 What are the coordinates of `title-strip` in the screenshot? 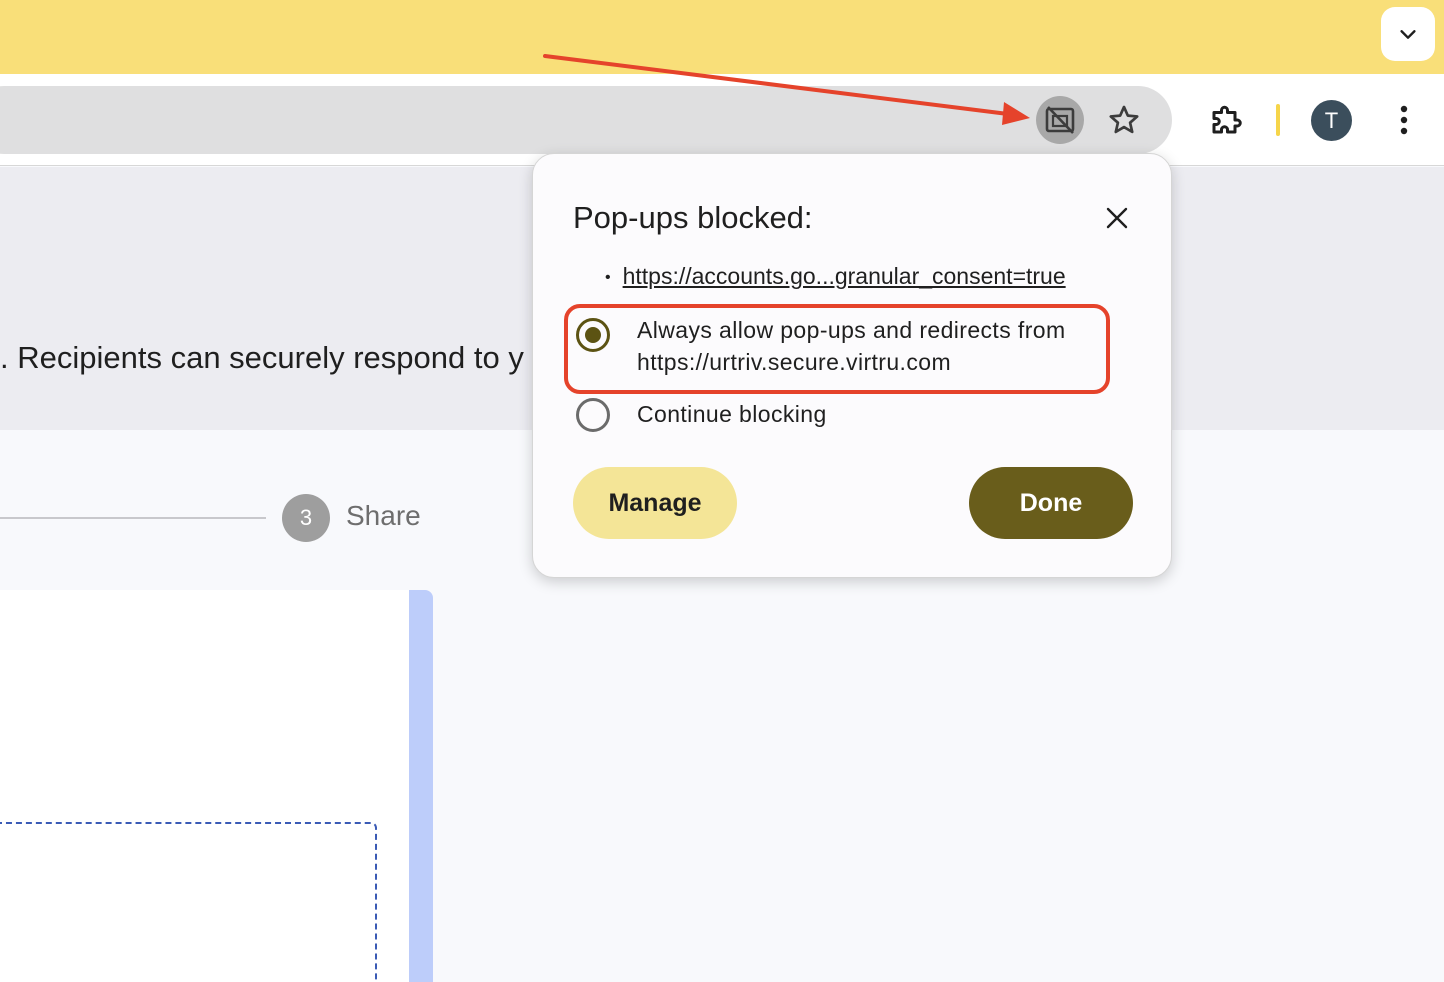 It's located at (722, 37).